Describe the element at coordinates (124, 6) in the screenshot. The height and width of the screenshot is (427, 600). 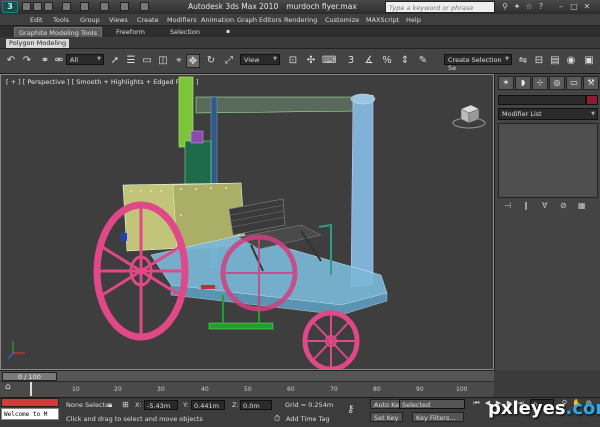
I see `hold-icon` at that location.